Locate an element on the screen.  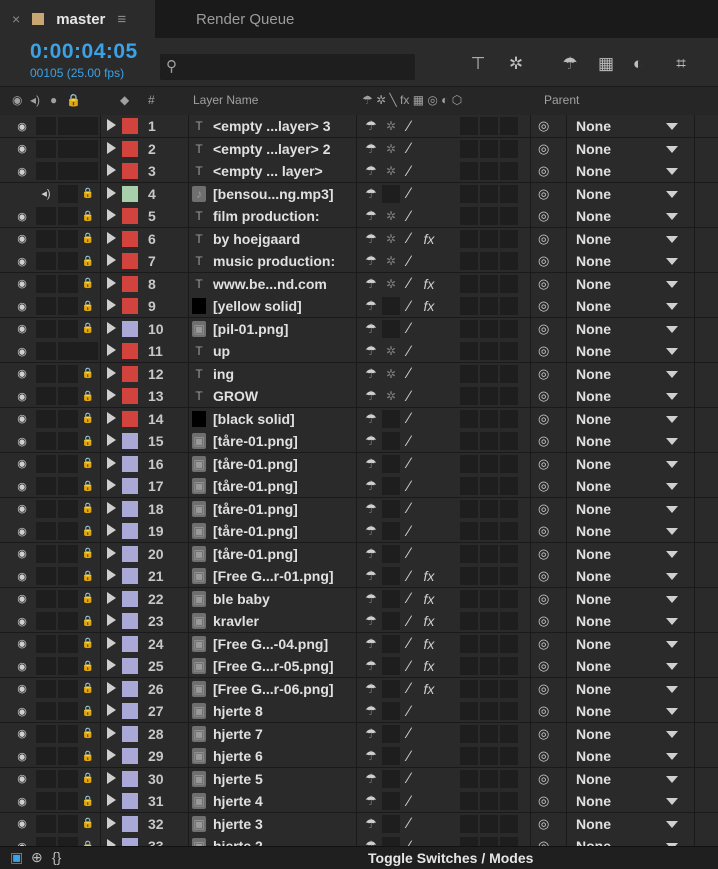
layer-name: hjerte 5 is located at coordinates (285, 779).